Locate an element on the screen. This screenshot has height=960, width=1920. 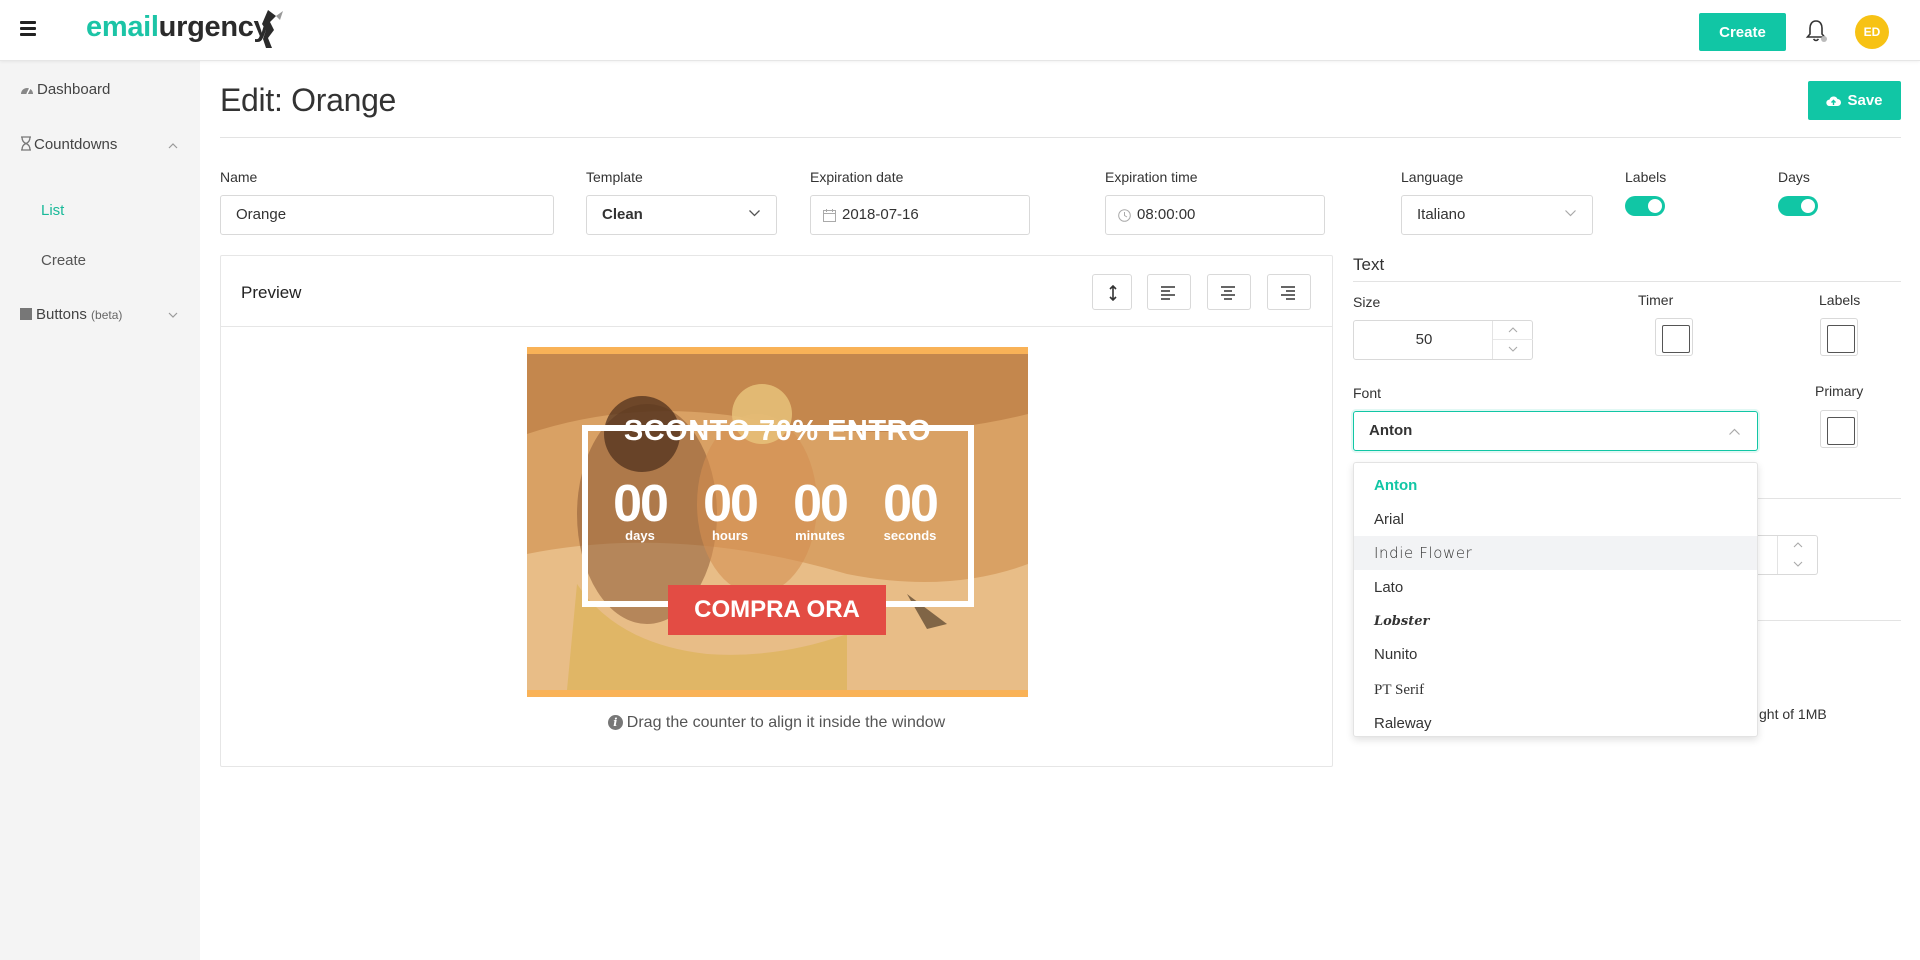
vertical-align-button is located at coordinates (1112, 292).